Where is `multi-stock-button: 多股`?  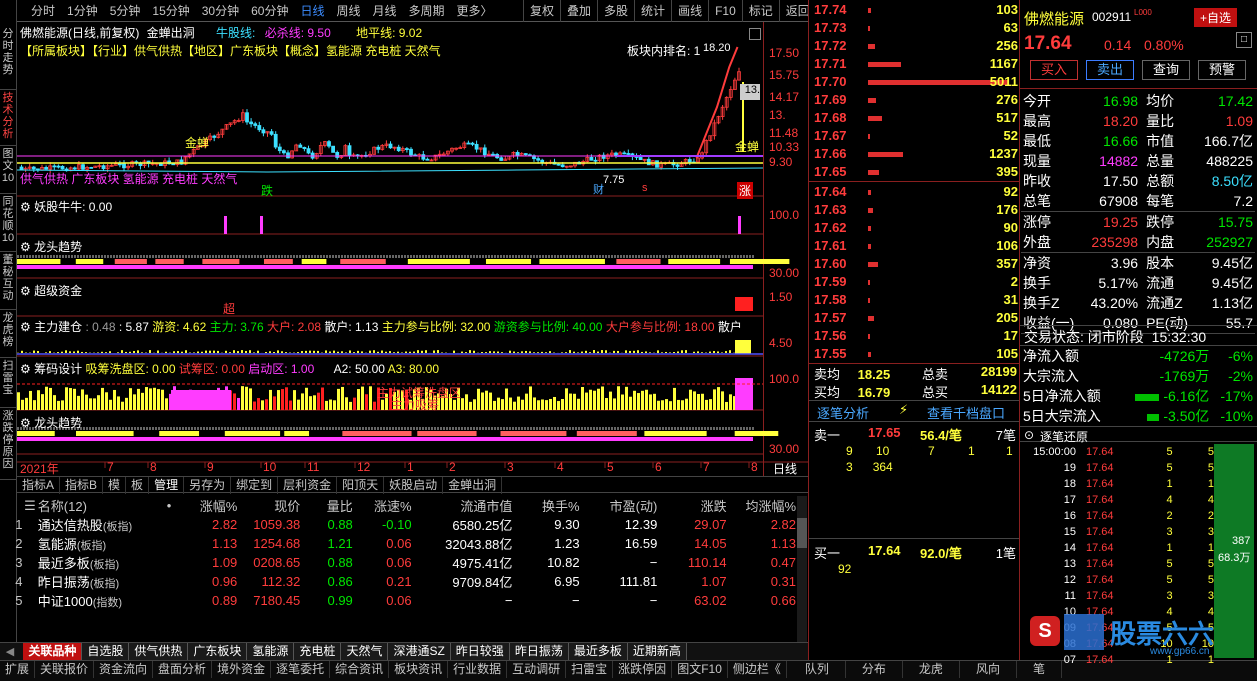
multi-stock-button: 多股 is located at coordinates (615, 11).